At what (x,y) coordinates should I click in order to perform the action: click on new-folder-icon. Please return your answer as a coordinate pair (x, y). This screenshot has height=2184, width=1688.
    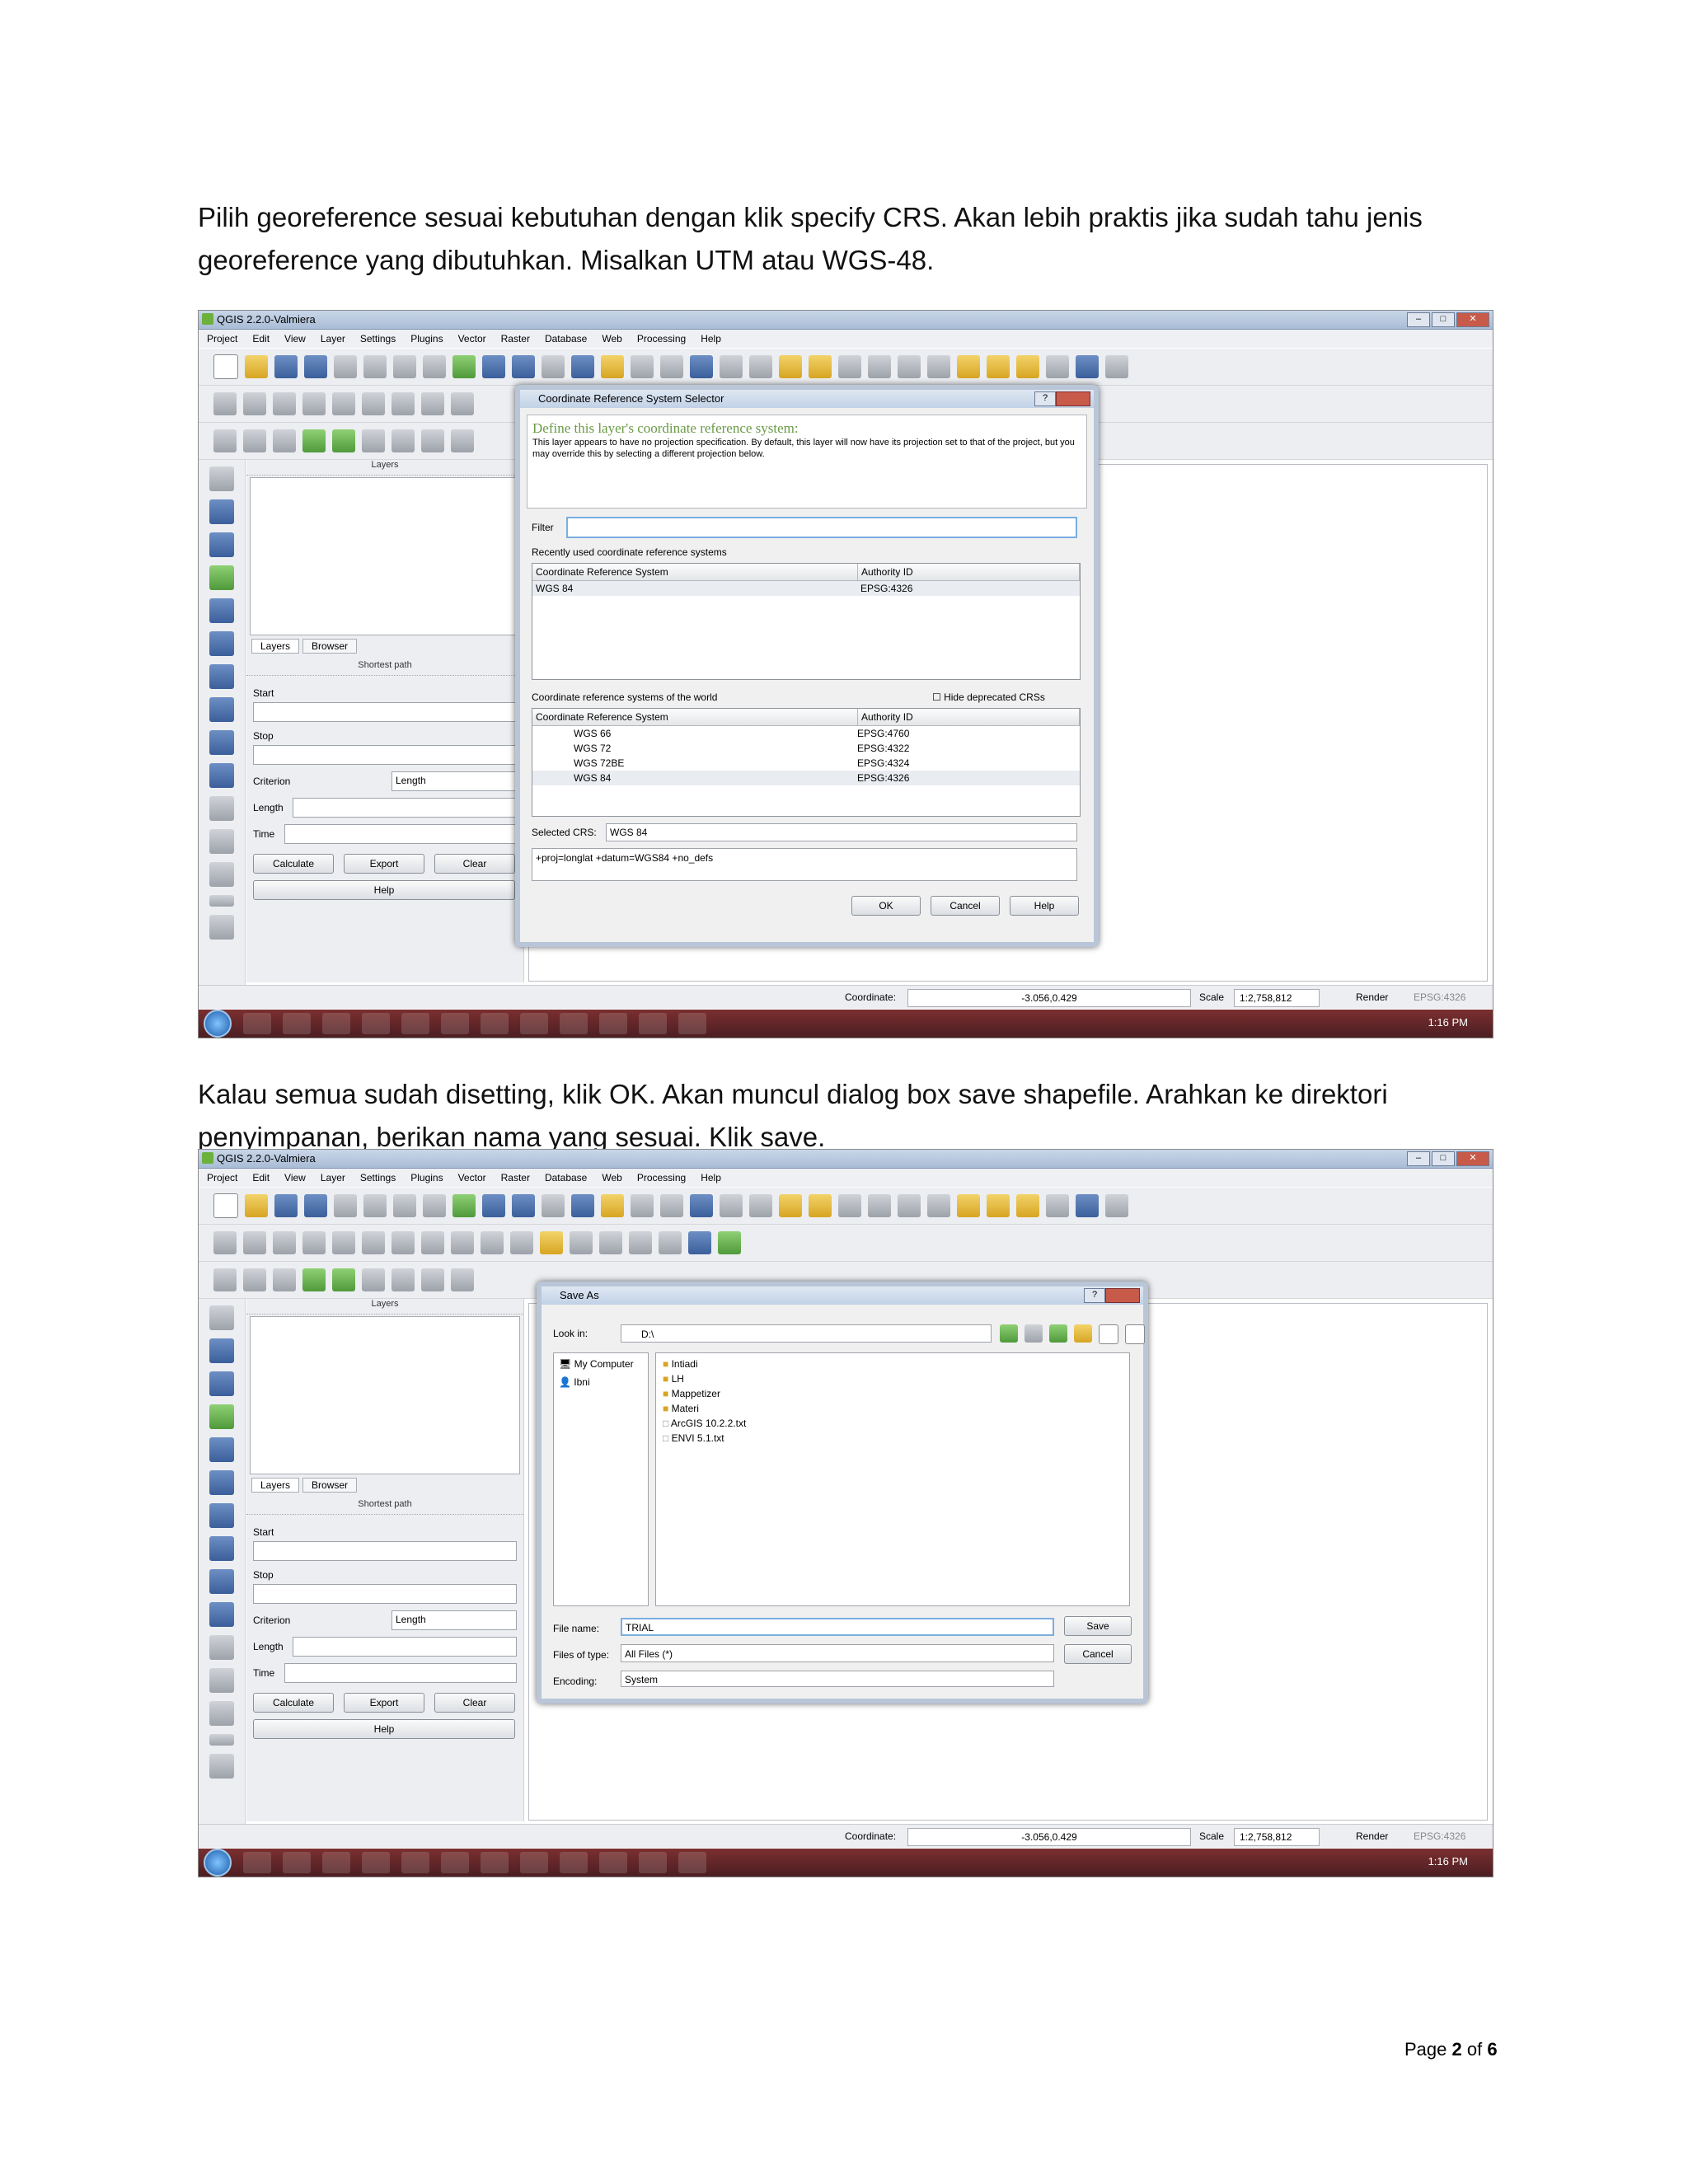
    Looking at the image, I should click on (1083, 1333).